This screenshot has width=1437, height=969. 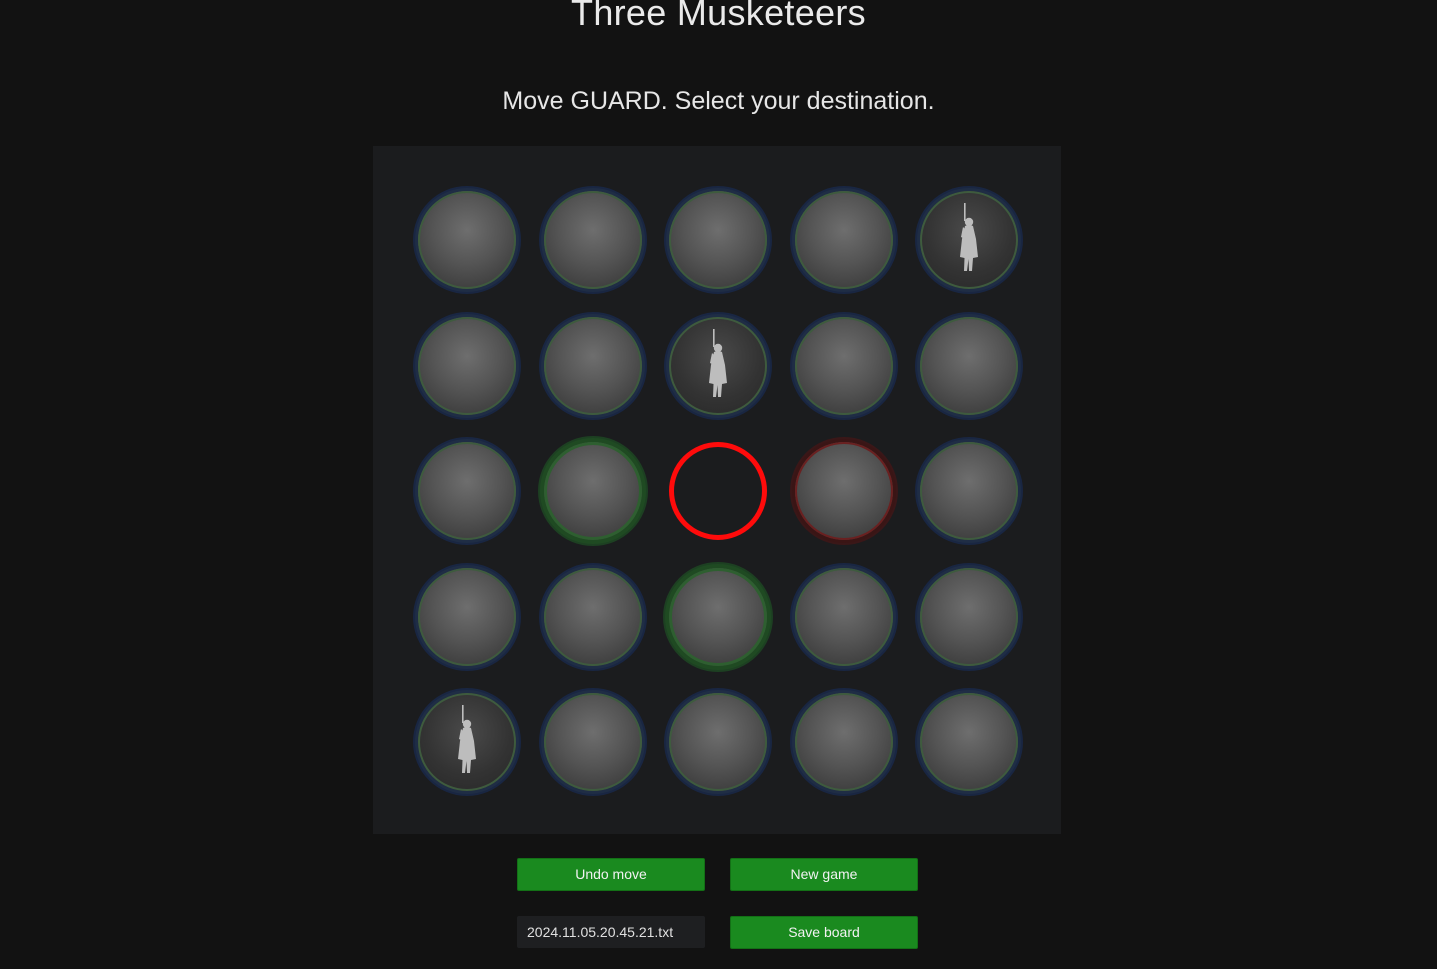 What do you see at coordinates (718, 16) in the screenshot?
I see `page-title: Three Musketeers` at bounding box center [718, 16].